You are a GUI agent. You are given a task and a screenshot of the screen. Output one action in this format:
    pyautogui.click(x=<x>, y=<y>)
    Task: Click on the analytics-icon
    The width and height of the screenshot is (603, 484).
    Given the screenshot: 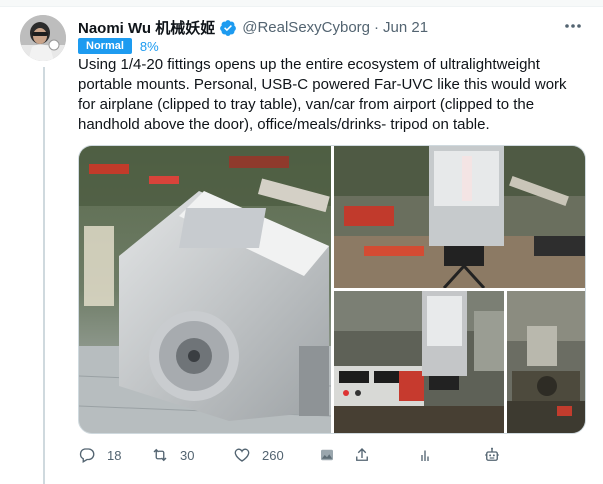 What is the action you would take?
    pyautogui.click(x=425, y=455)
    